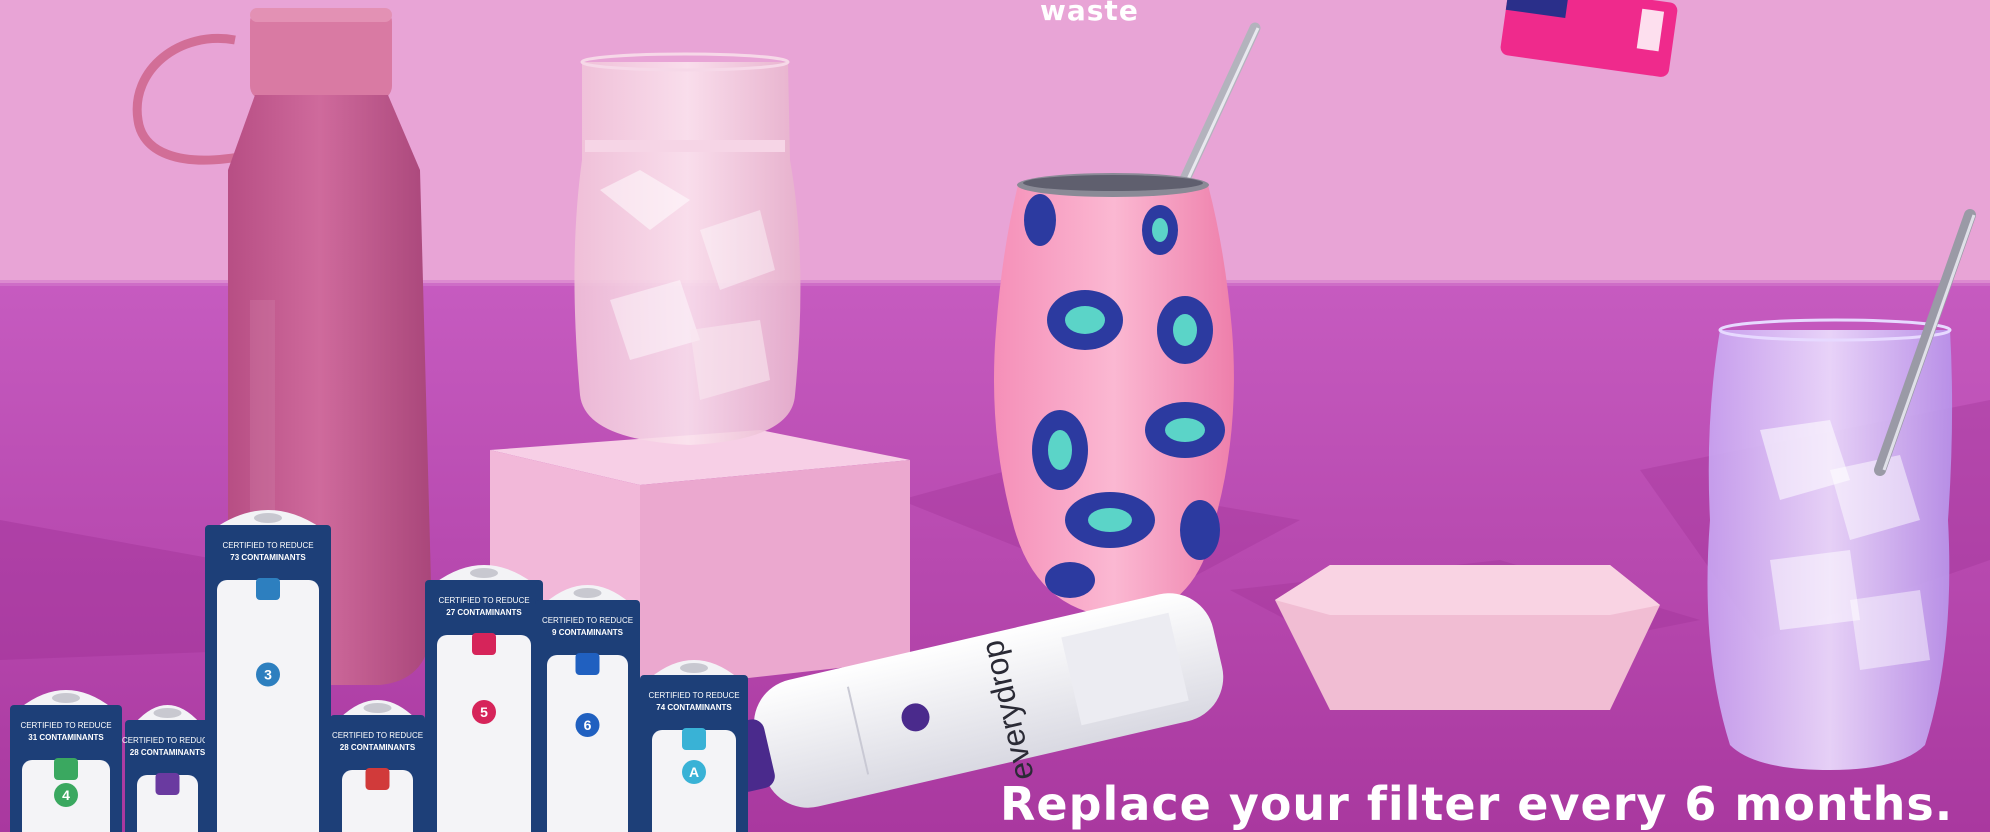 The width and height of the screenshot is (1990, 832). What do you see at coordinates (484, 712) in the screenshot?
I see `package-number: 5` at bounding box center [484, 712].